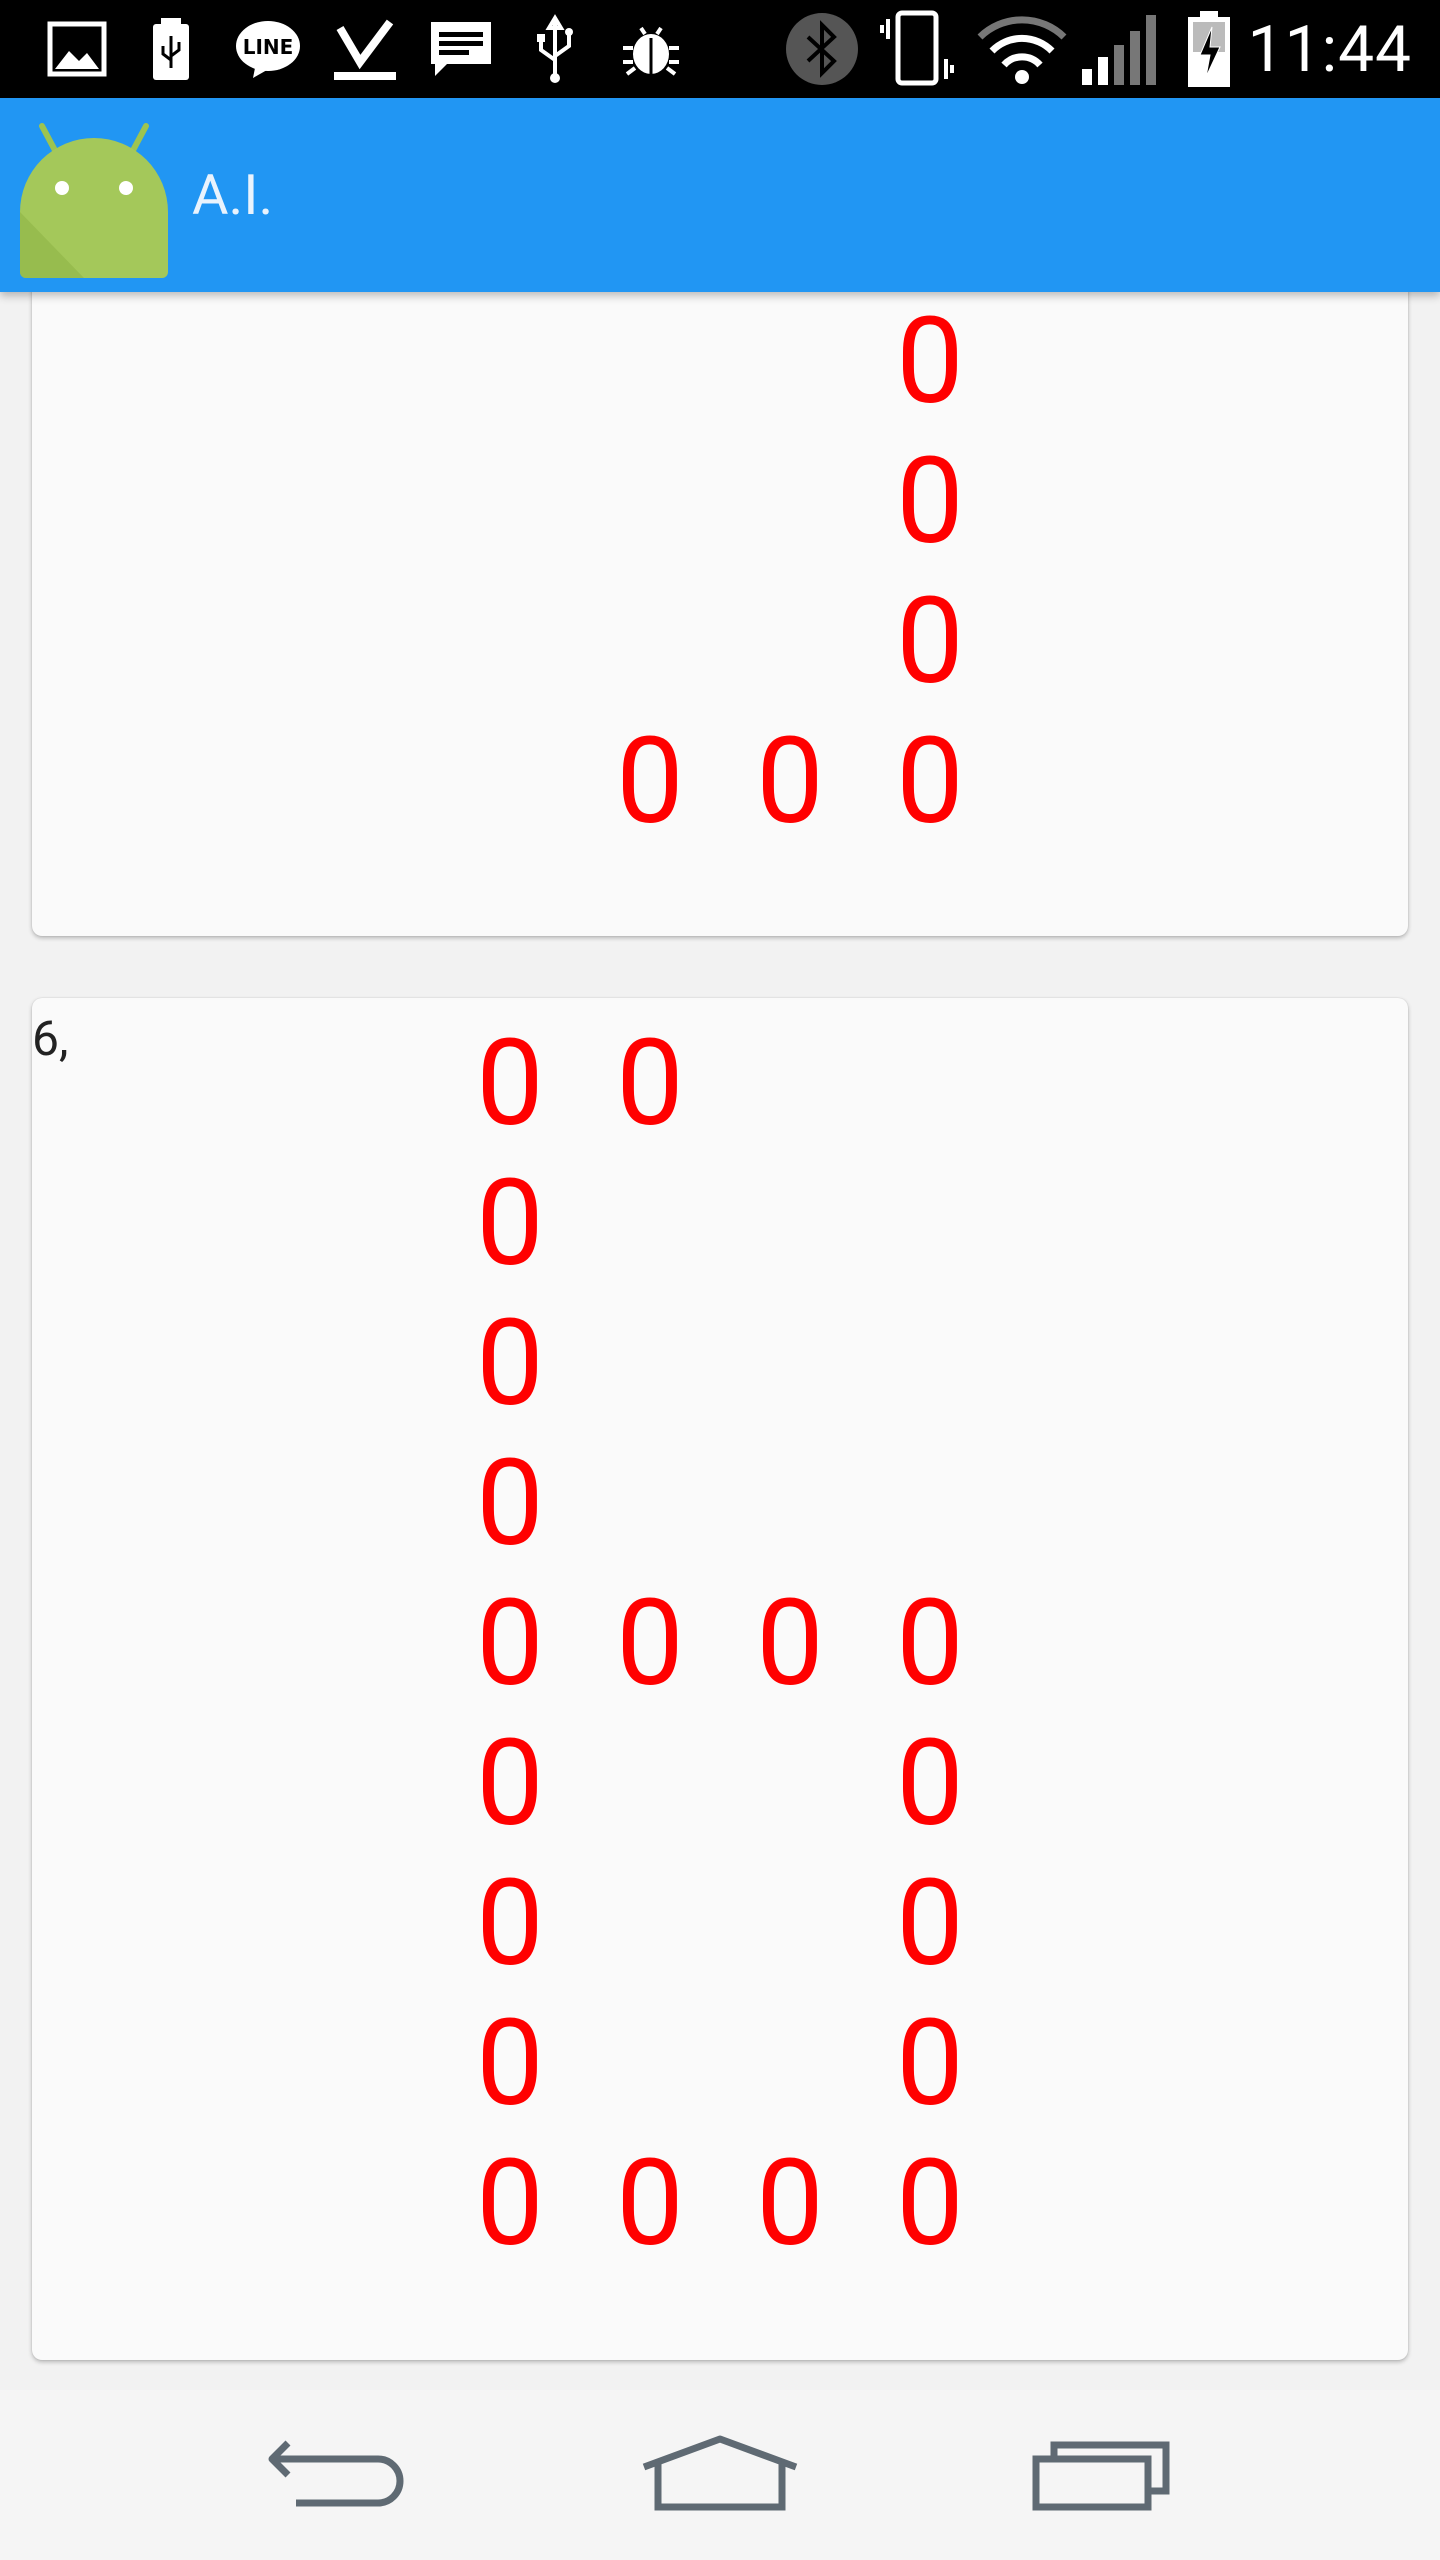 The image size is (1440, 2560). What do you see at coordinates (365, 49) in the screenshot?
I see `download-done-icon` at bounding box center [365, 49].